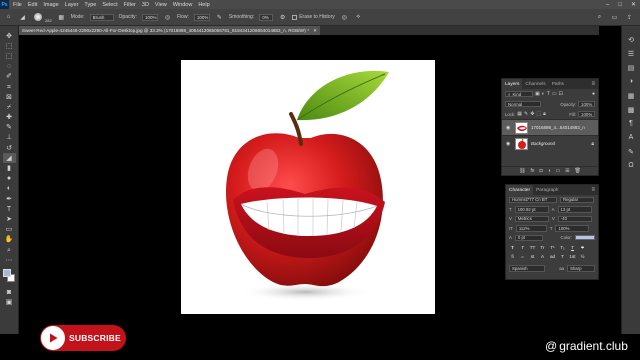 The image size is (640, 360). Describe the element at coordinates (219, 17) in the screenshot. I see `airbrush-icon: ✎` at that location.